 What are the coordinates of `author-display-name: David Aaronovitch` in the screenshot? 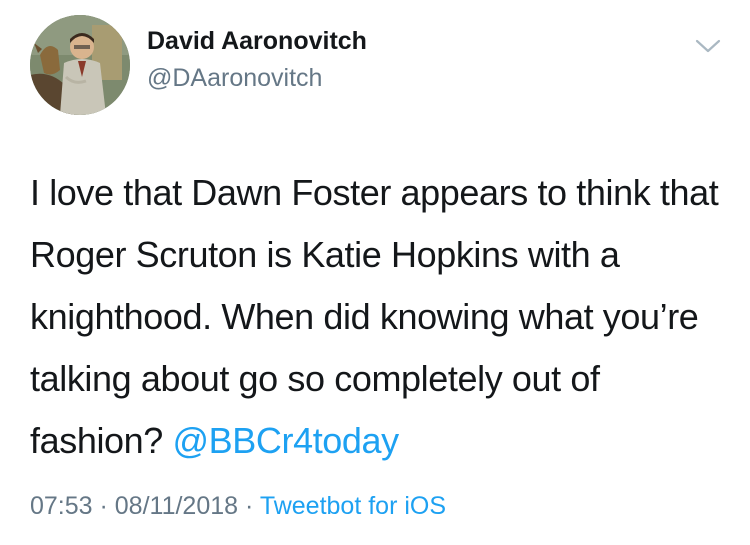 It's located at (257, 41).